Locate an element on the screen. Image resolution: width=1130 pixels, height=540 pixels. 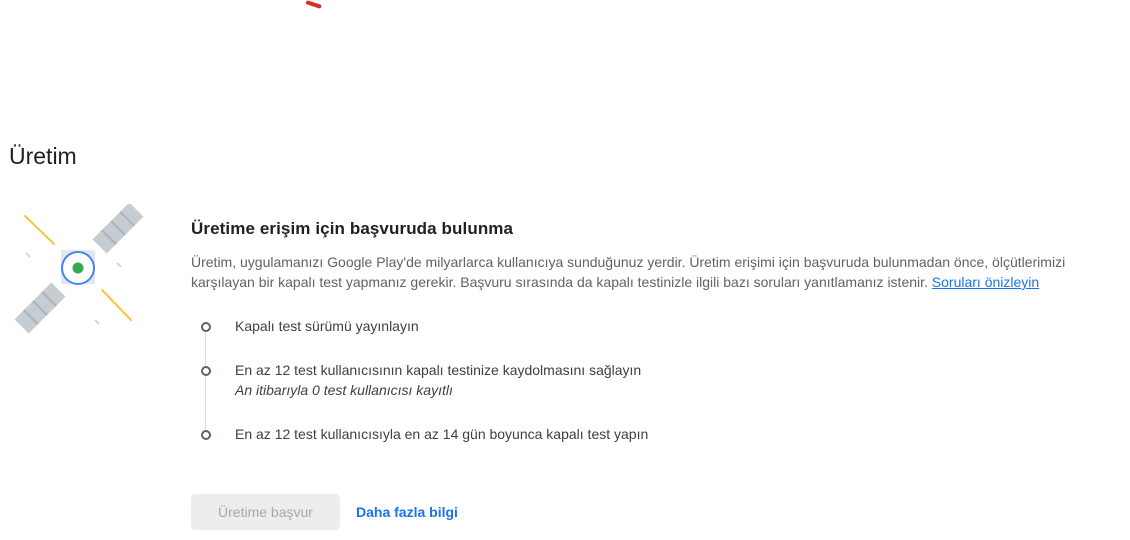
loading-indicator is located at coordinates (313, 4).